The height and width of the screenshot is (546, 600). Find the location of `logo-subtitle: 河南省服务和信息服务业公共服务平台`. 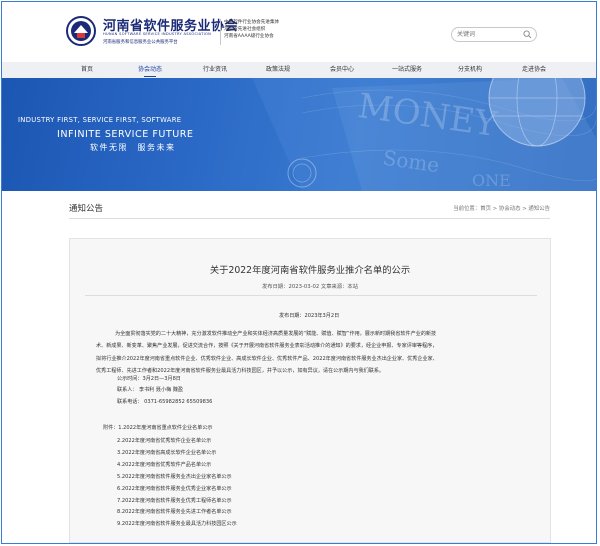

logo-subtitle: 河南省服务和信息服务业公共服务平台 is located at coordinates (140, 42).